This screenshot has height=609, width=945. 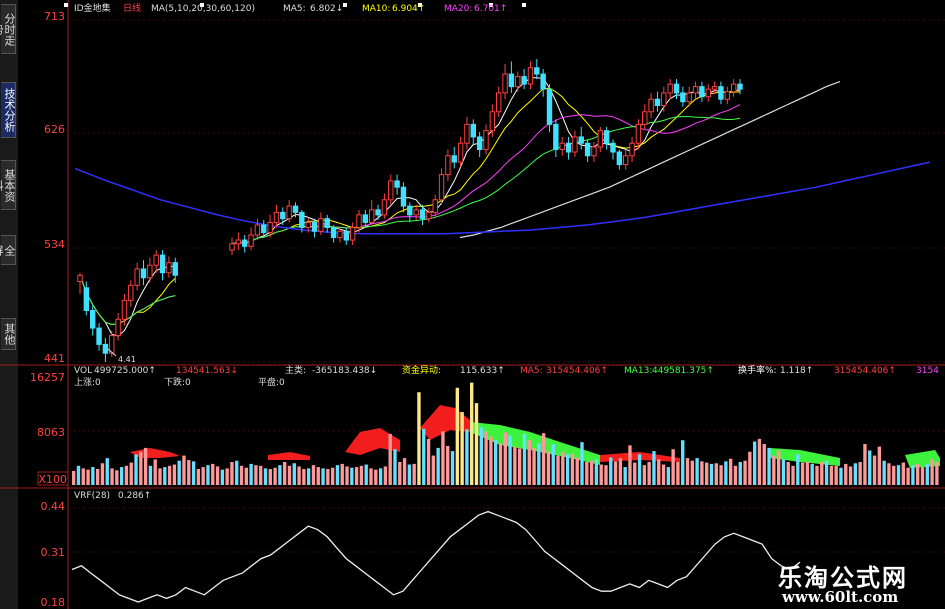 What do you see at coordinates (927, 371) in the screenshot?
I see `vol-tail-value: 3154` at bounding box center [927, 371].